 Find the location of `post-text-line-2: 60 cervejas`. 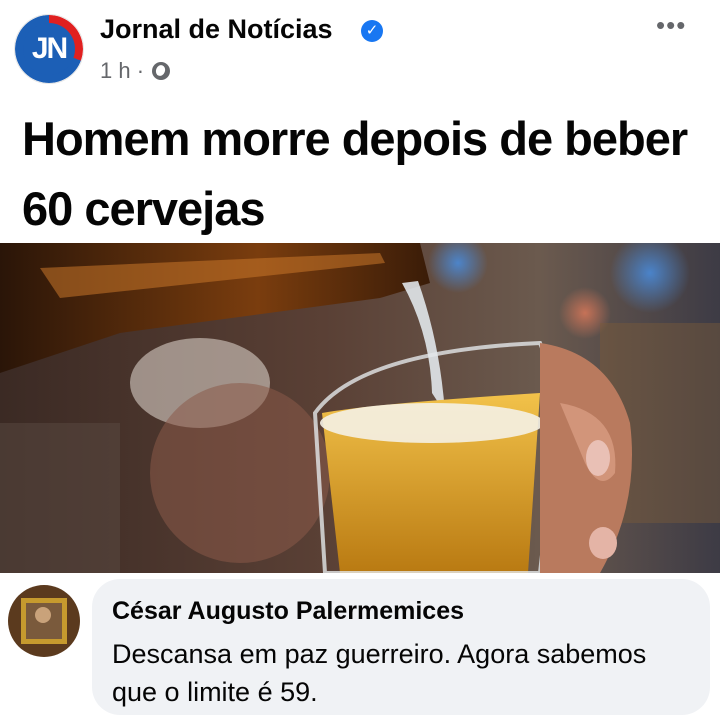

post-text-line-2: 60 cervejas is located at coordinates (144, 208).